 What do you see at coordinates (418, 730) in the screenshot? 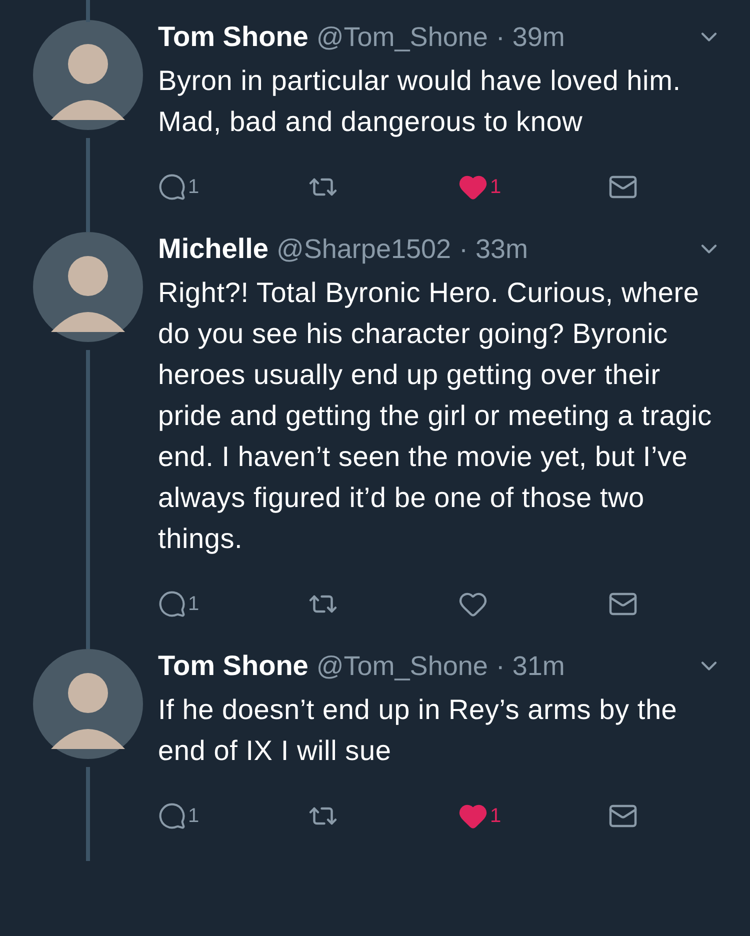
I see `tweet-text: If he doesn’t end up in Rey’s arms by the end of IX I will sue` at bounding box center [418, 730].